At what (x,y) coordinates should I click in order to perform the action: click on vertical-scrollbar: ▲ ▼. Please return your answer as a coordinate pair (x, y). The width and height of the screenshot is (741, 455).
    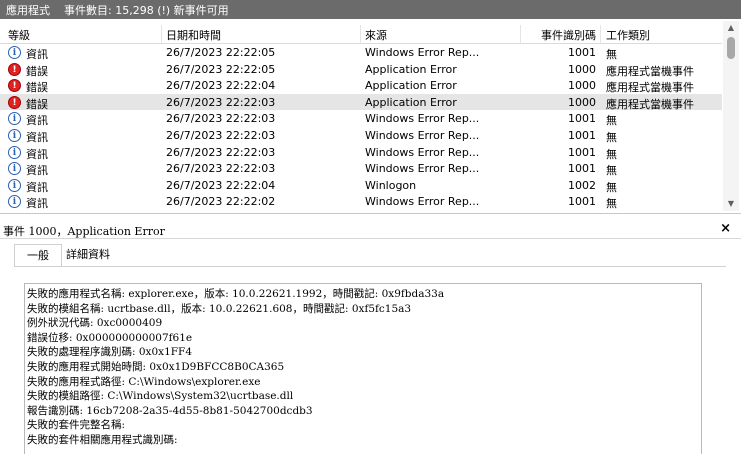
    Looking at the image, I should click on (731, 116).